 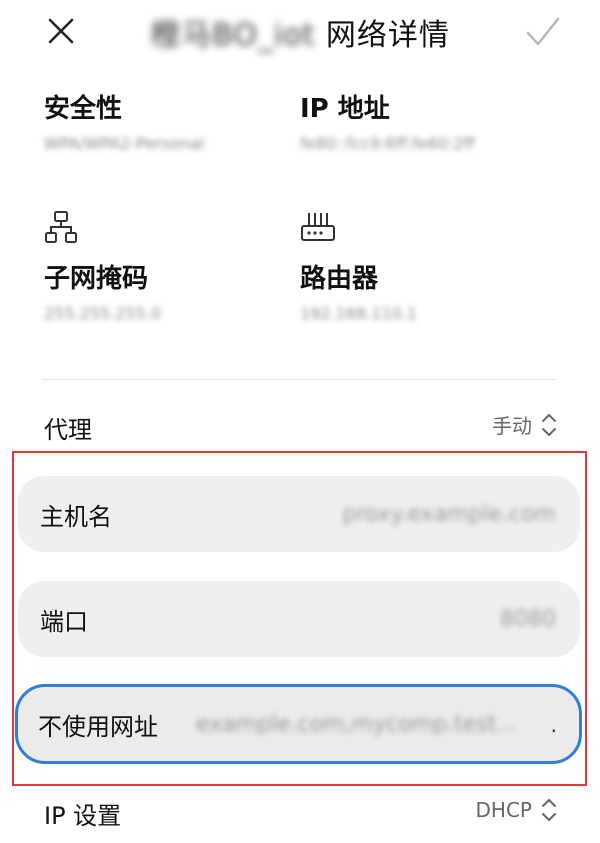 What do you see at coordinates (387, 35) in the screenshot?
I see `title-suffix: 网络详情` at bounding box center [387, 35].